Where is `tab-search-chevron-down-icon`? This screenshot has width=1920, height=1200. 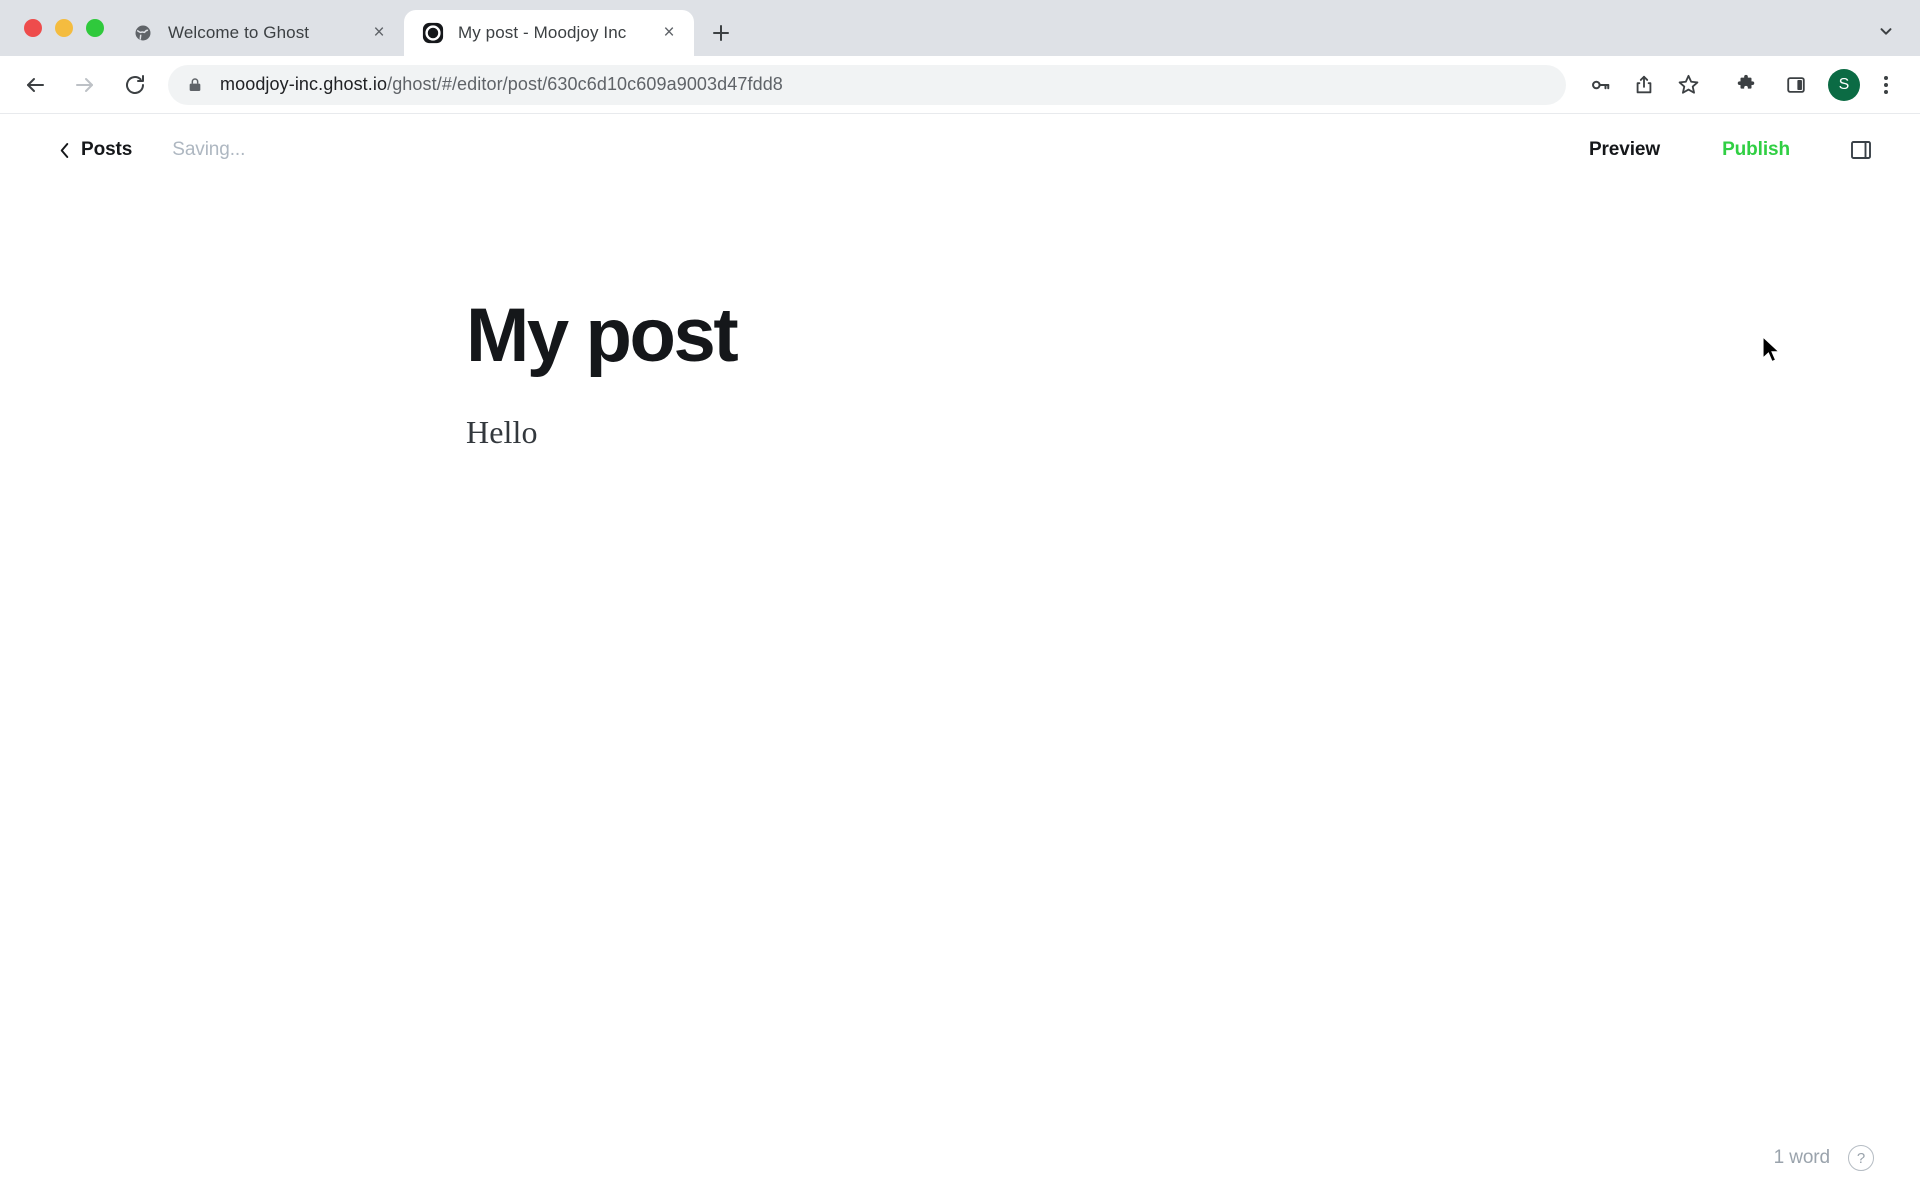 tab-search-chevron-down-icon is located at coordinates (1886, 31).